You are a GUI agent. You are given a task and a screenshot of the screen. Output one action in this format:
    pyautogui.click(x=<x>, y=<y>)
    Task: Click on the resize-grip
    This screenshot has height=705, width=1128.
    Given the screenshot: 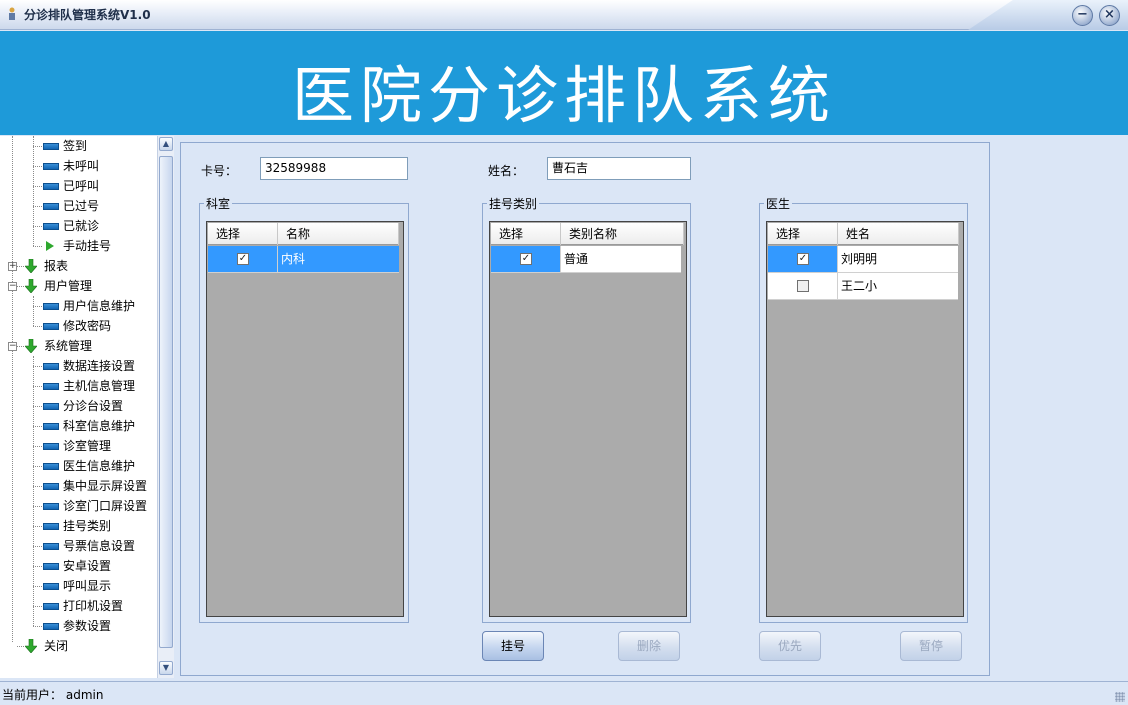 What is the action you would take?
    pyautogui.click(x=1120, y=697)
    